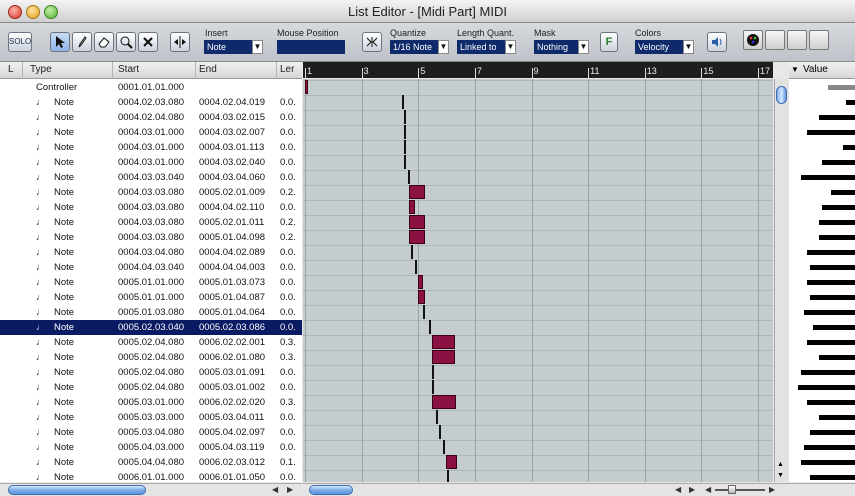 The height and width of the screenshot is (496, 855). Describe the element at coordinates (151, 192) in the screenshot. I see `list-row: ♩ Note 0004.03.03.080 0005.02.01.009 0.2.` at that location.